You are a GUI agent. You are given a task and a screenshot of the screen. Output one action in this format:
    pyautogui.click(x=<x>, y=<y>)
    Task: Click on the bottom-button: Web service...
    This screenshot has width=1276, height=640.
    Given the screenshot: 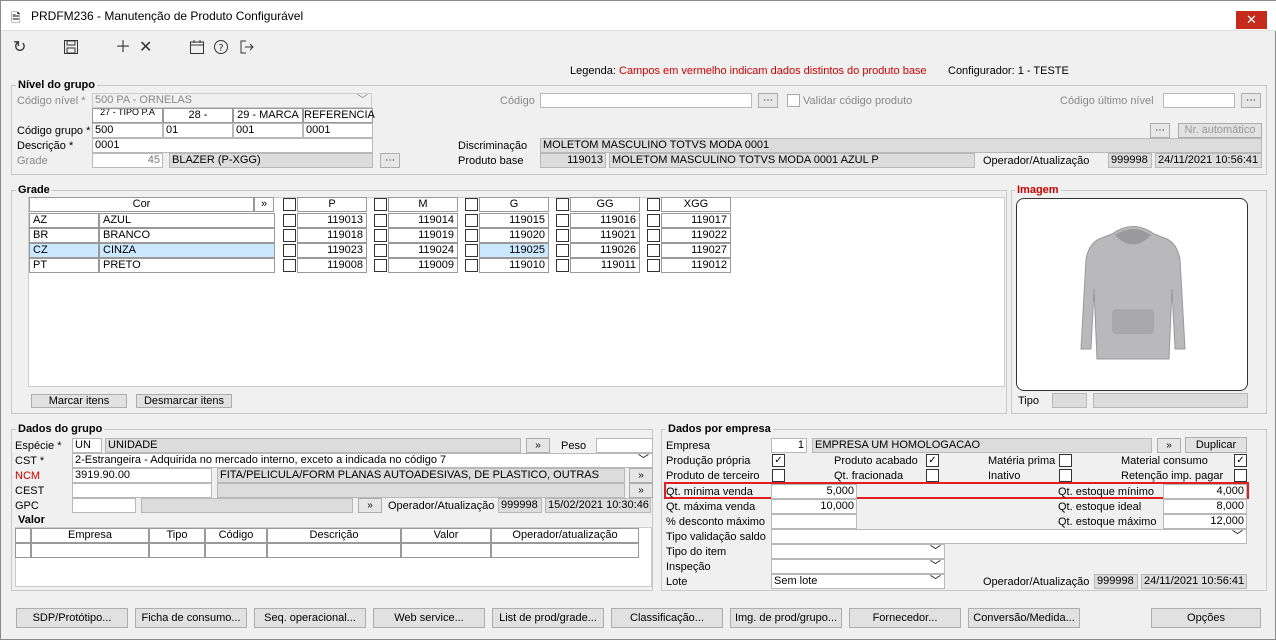 What is the action you would take?
    pyautogui.click(x=429, y=618)
    